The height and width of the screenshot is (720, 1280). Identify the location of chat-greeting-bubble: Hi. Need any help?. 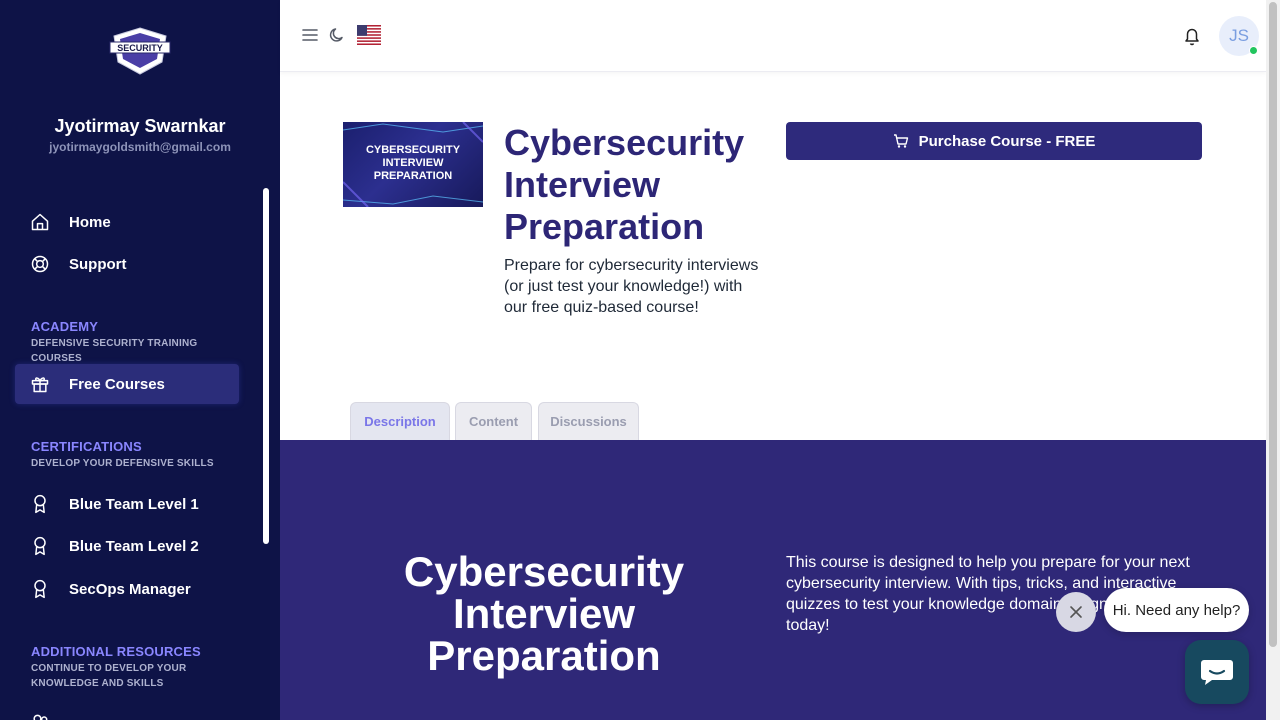
(1176, 610).